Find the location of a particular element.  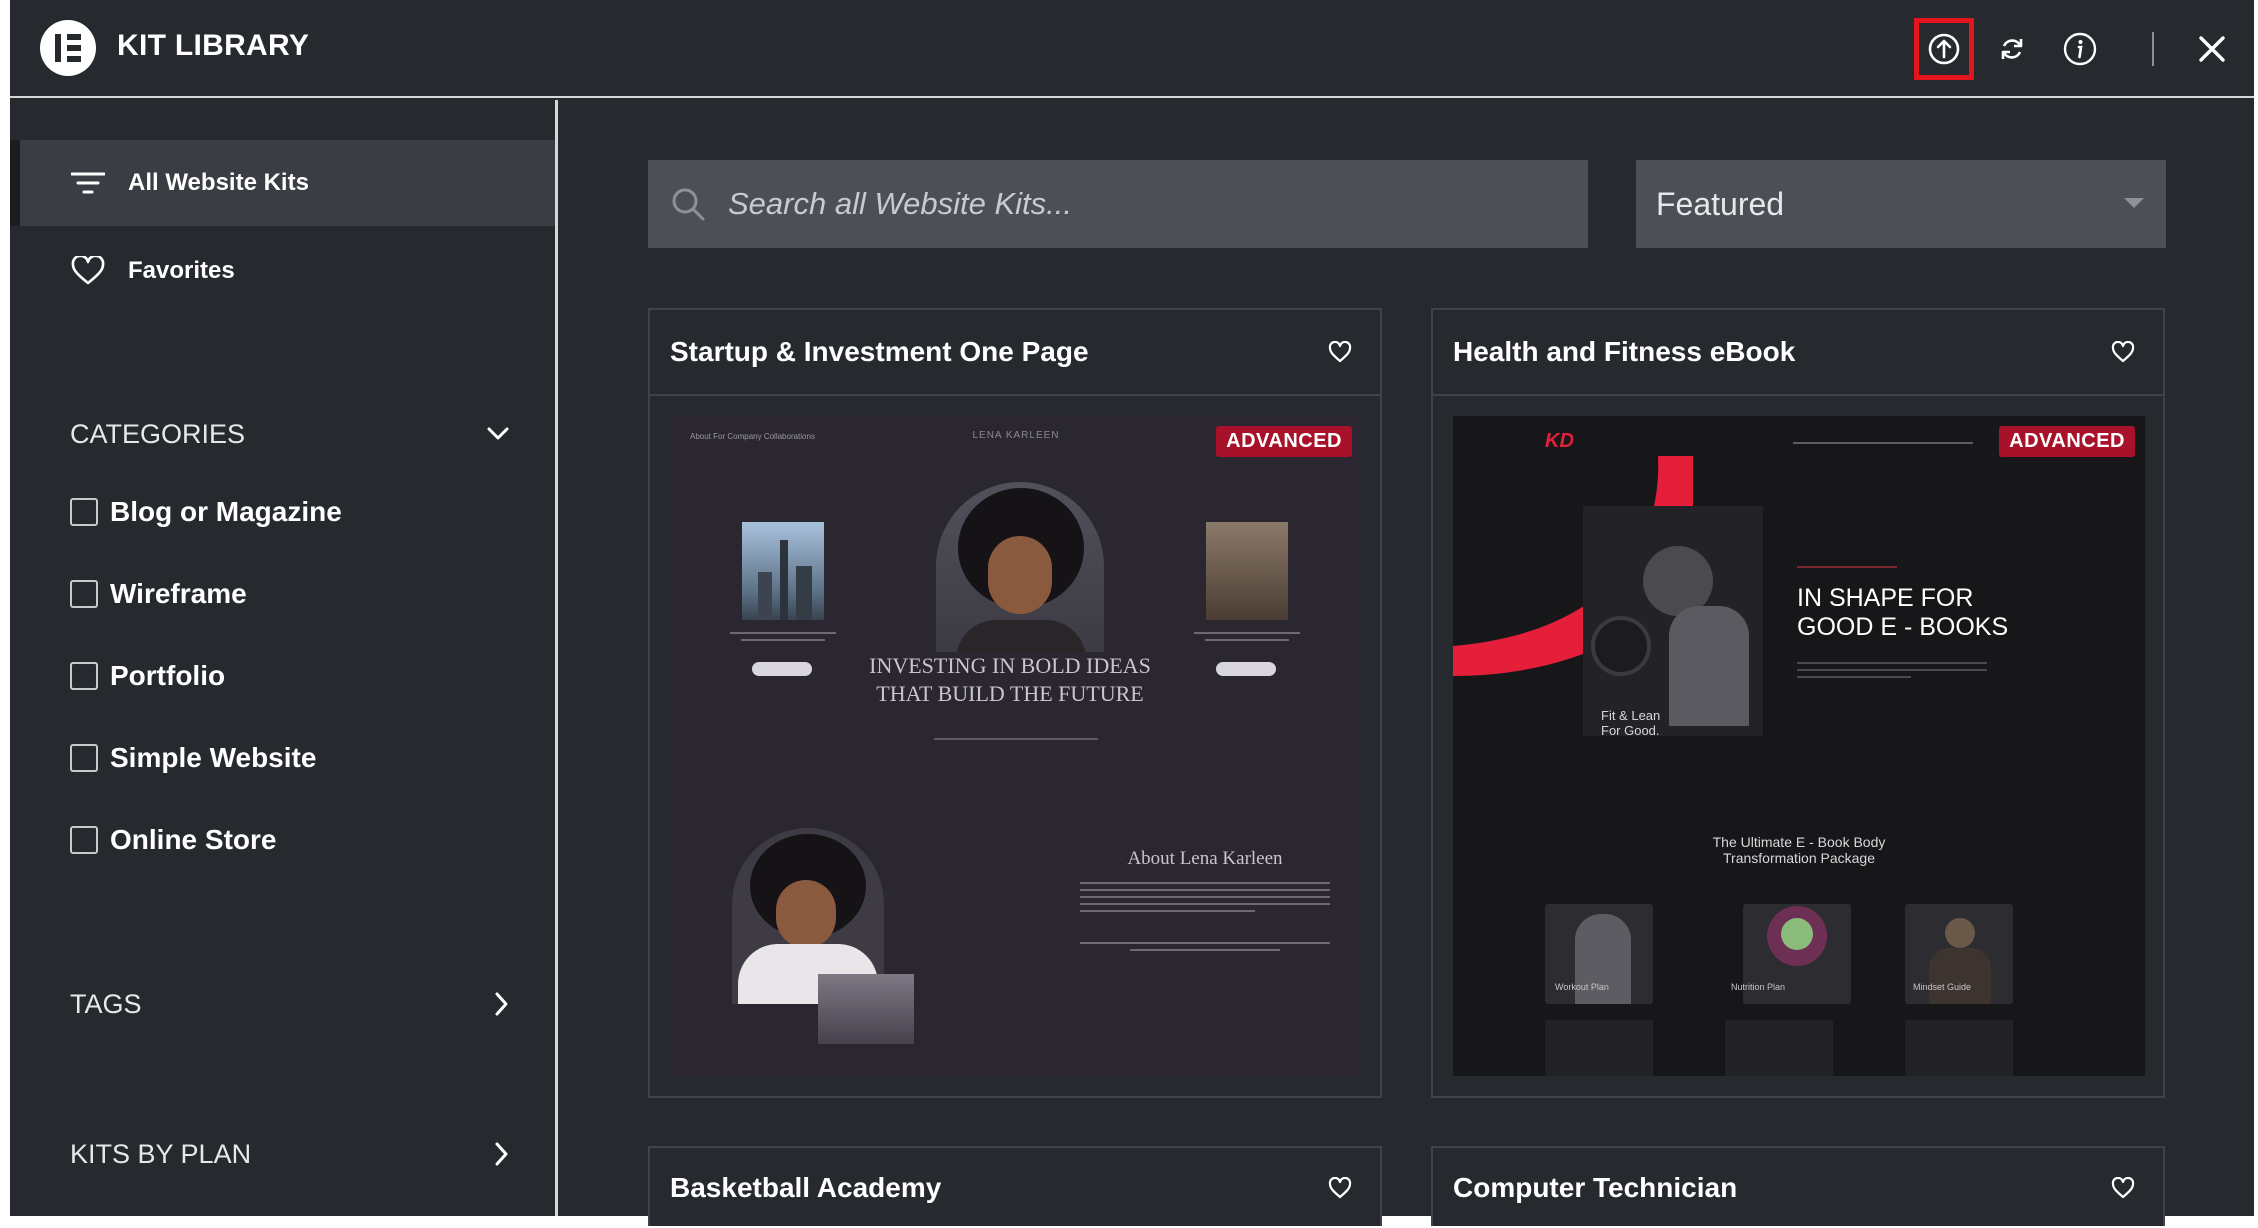

ebook-cover-text: Fit & Lean For Good. is located at coordinates (1631, 723).